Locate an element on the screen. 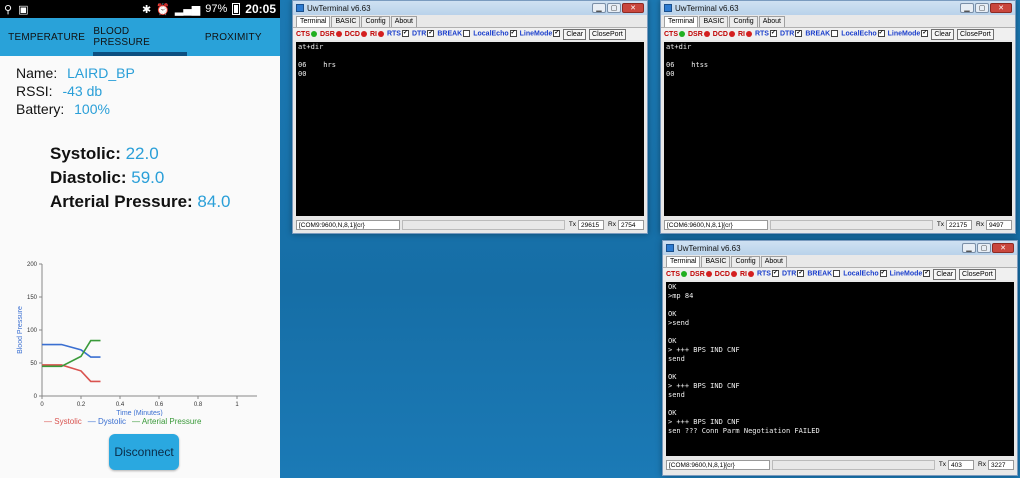 The width and height of the screenshot is (1020, 478). reading-label: Systolic: is located at coordinates (85, 153).